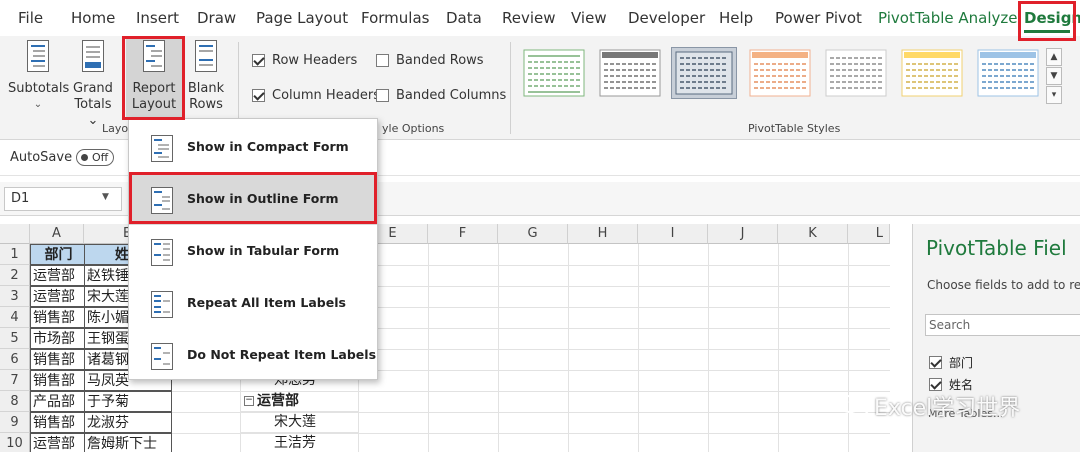 The width and height of the screenshot is (1080, 452). I want to click on chevron-down-icon: ▼, so click(105, 197).